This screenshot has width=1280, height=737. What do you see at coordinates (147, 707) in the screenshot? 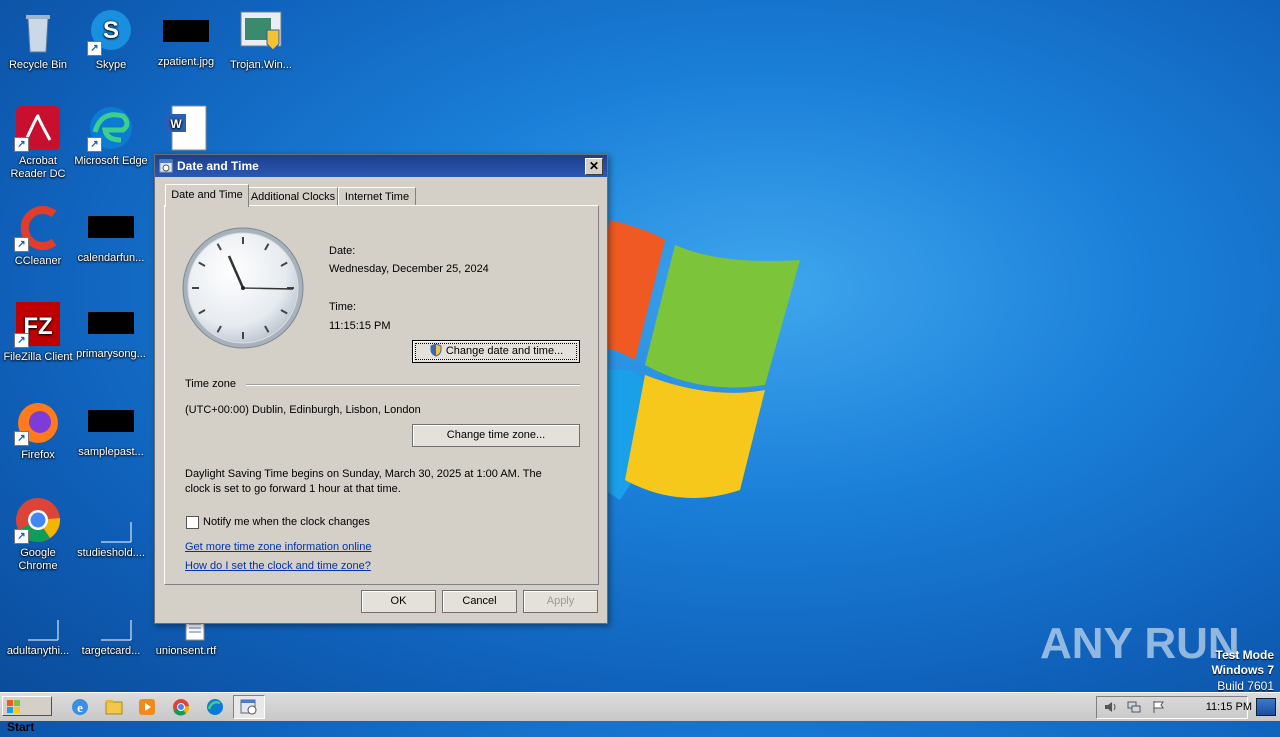
I see `media-player-icon` at bounding box center [147, 707].